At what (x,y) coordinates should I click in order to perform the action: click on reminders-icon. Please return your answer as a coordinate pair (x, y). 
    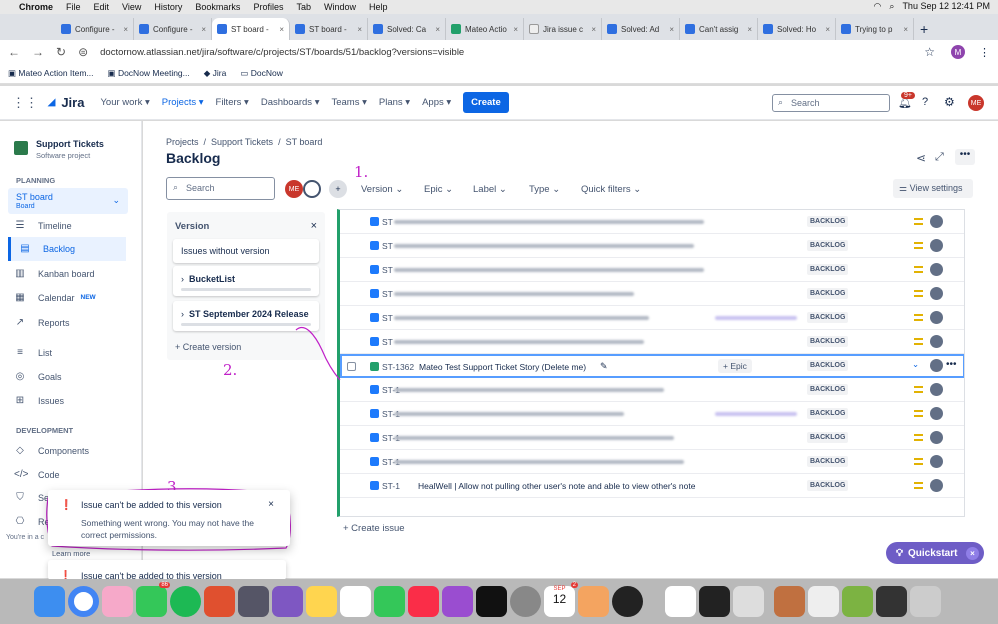
    Looking at the image, I should click on (355, 601).